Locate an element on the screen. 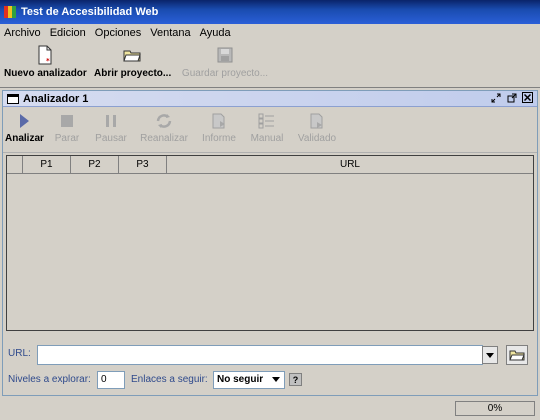  column-header-select is located at coordinates (15, 164).